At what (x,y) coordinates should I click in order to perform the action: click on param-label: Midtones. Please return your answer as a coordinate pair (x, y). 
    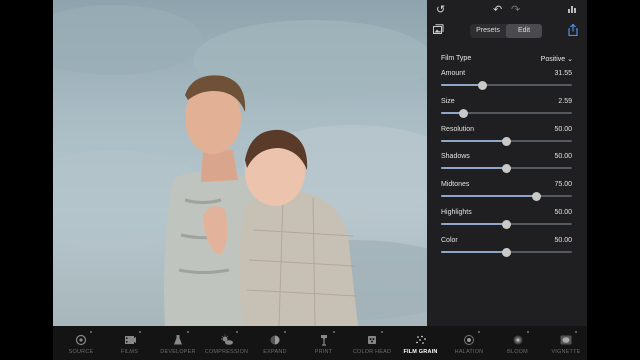
    Looking at the image, I should click on (455, 184).